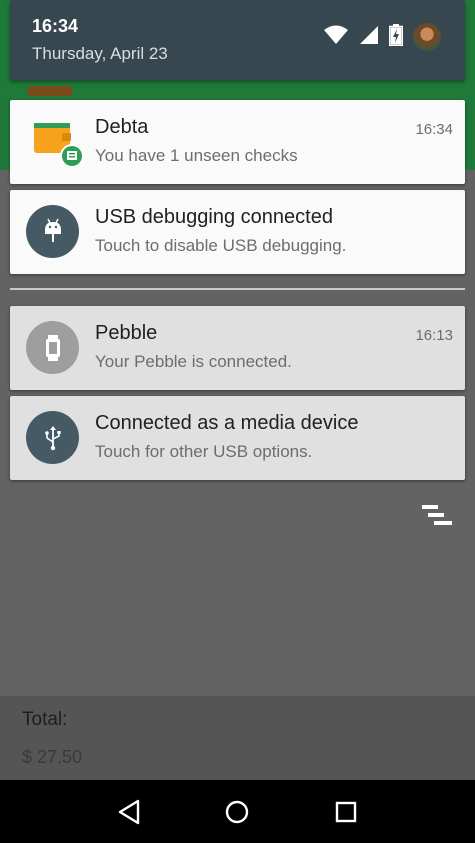  I want to click on total-label: Total:, so click(45, 719).